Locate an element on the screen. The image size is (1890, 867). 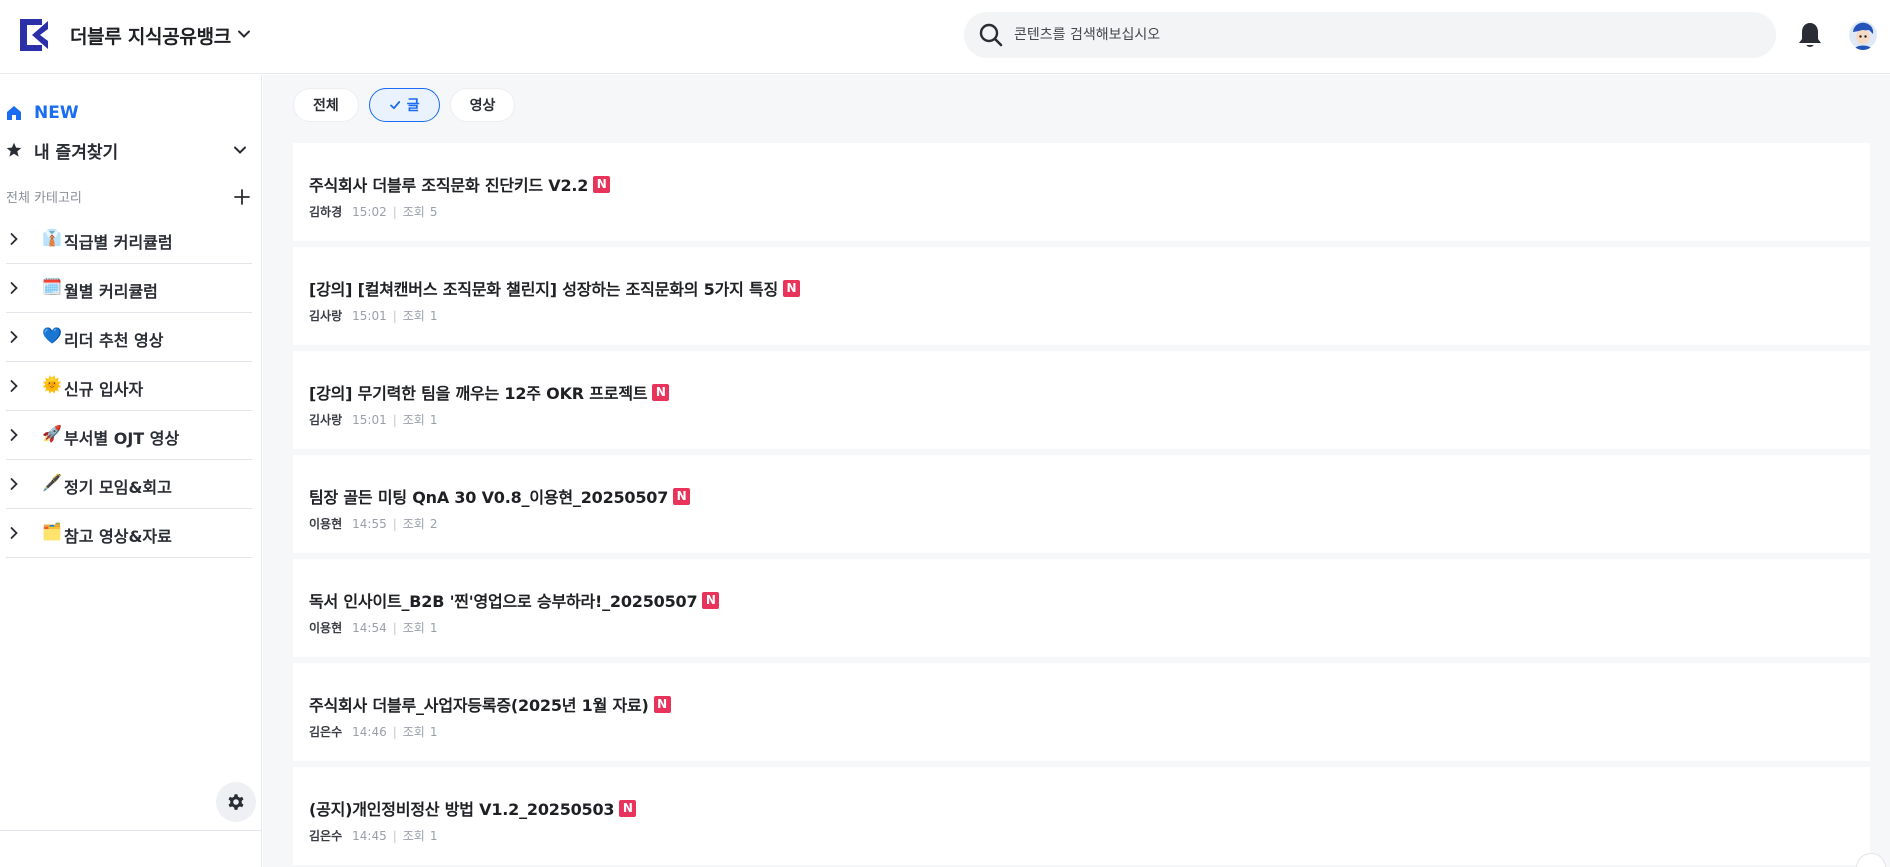
sidebar-item-label: NEW is located at coordinates (56, 113).